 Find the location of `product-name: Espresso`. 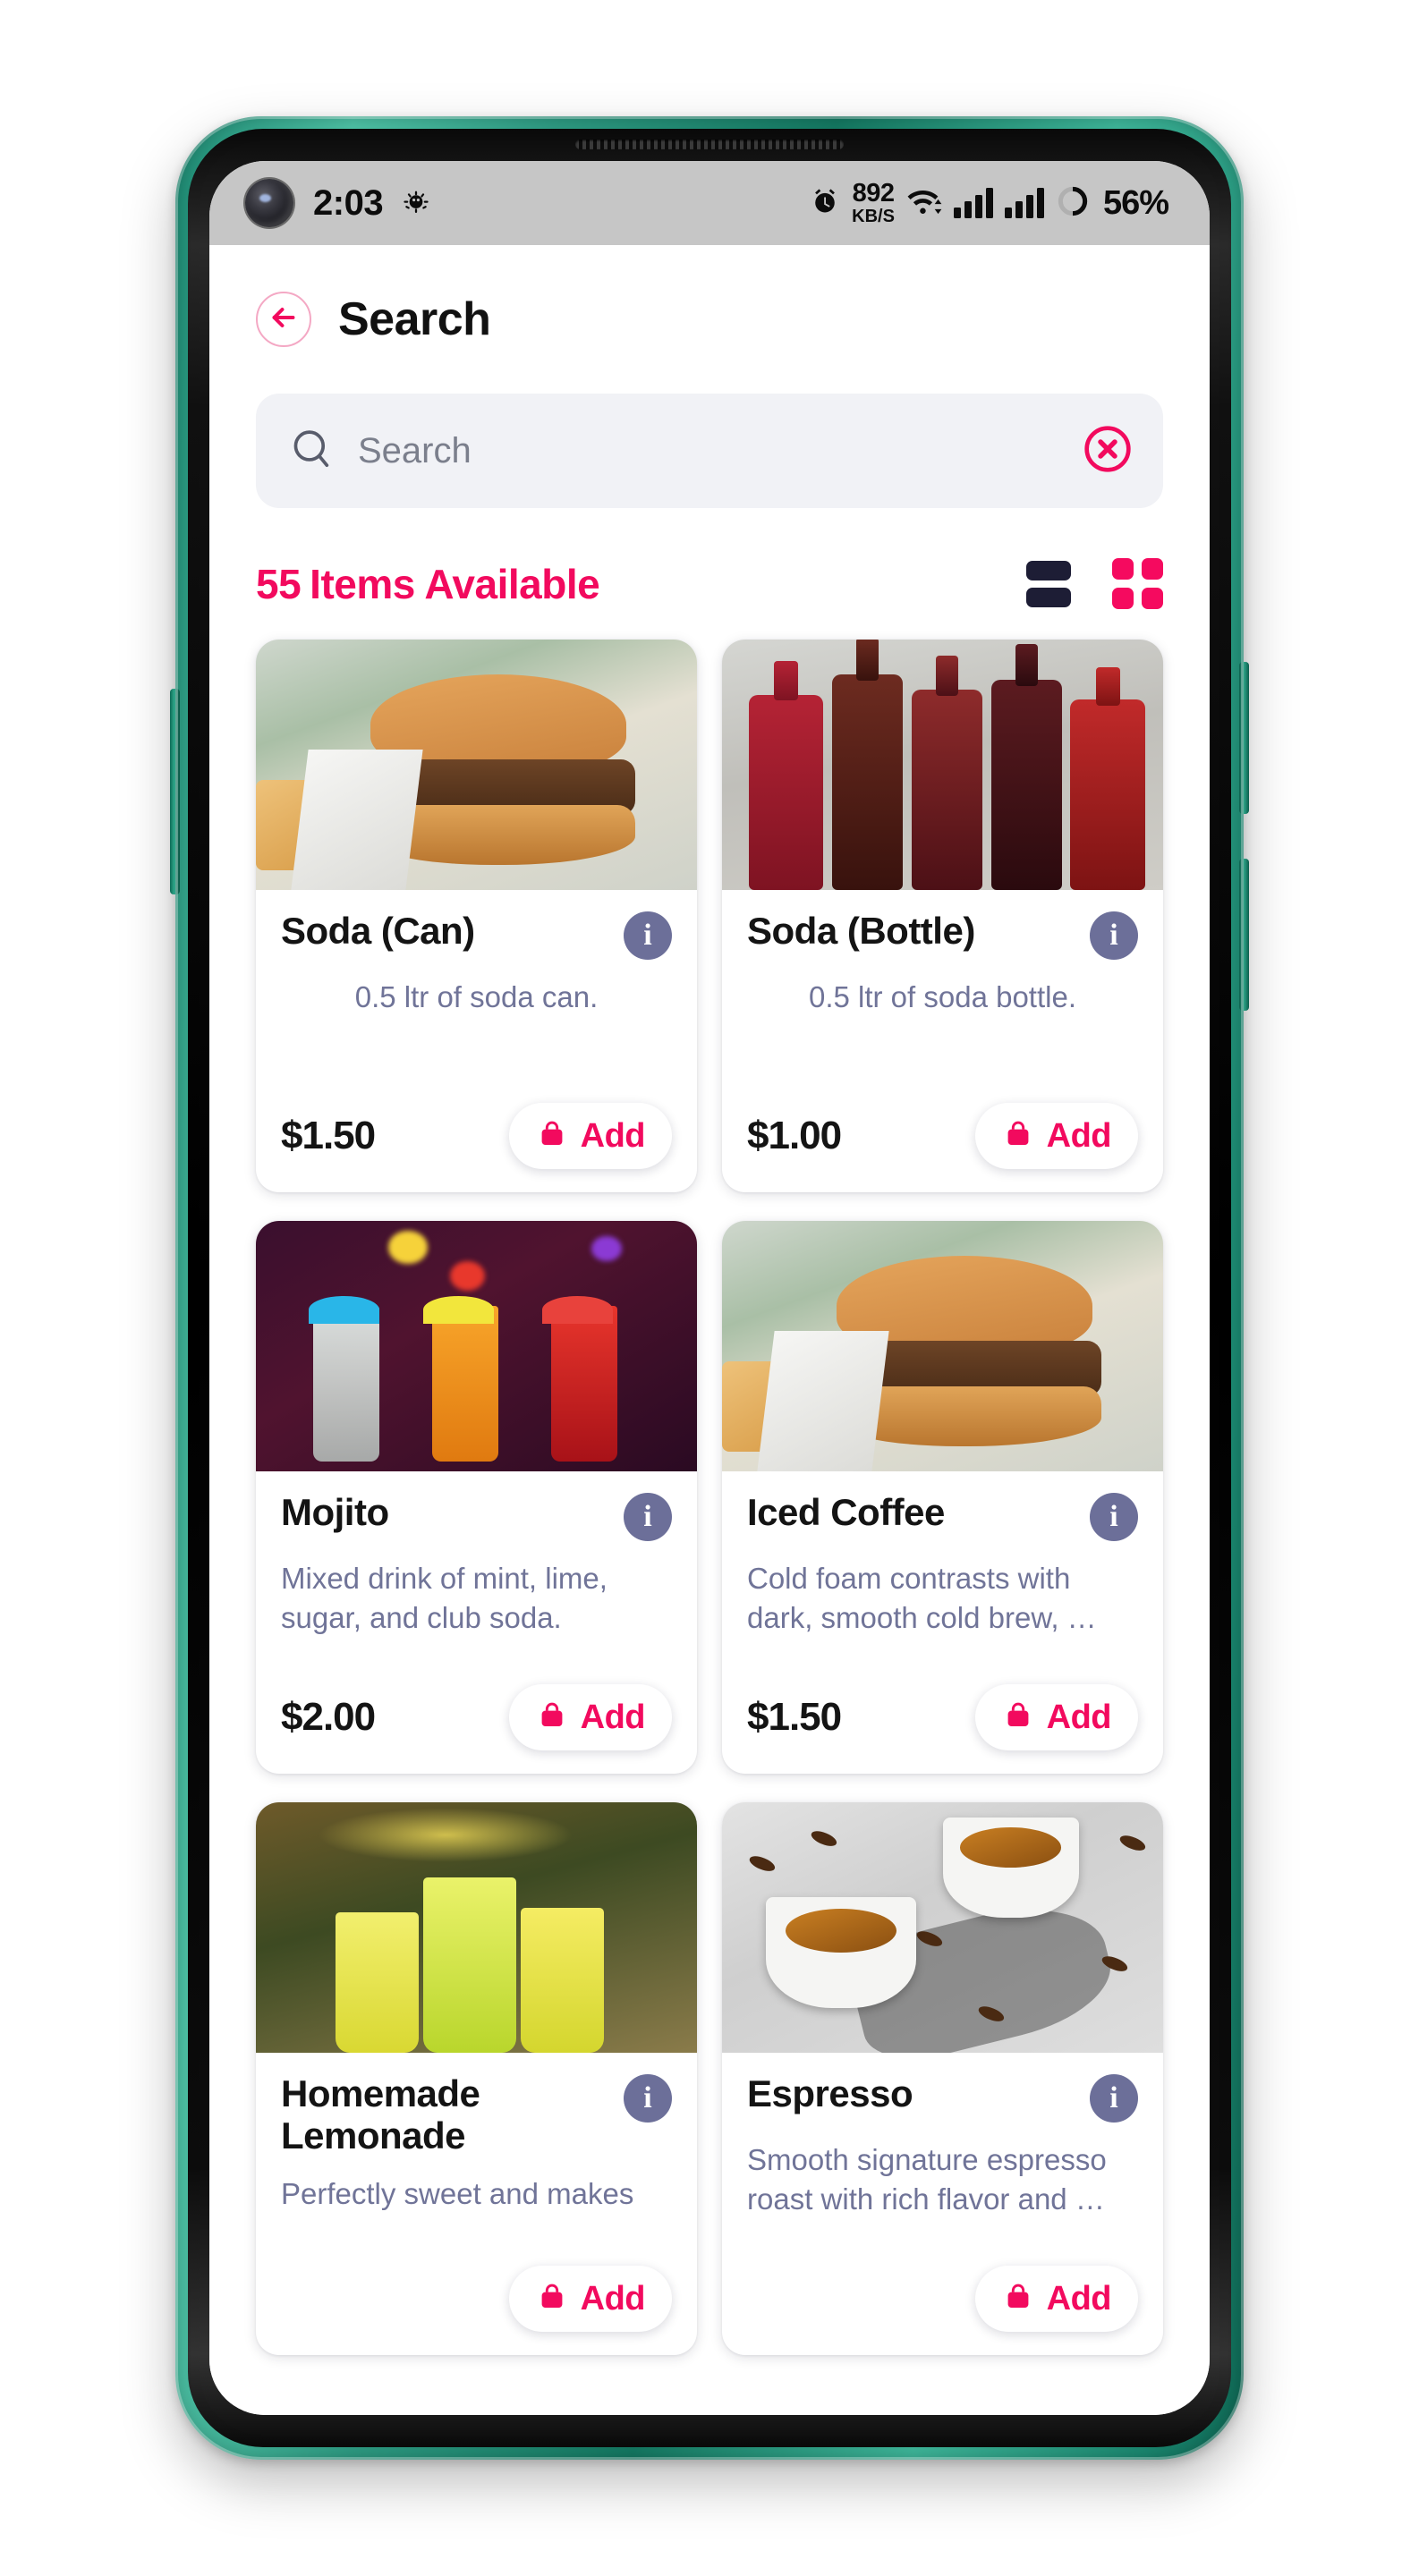

product-name: Espresso is located at coordinates (830, 2093).